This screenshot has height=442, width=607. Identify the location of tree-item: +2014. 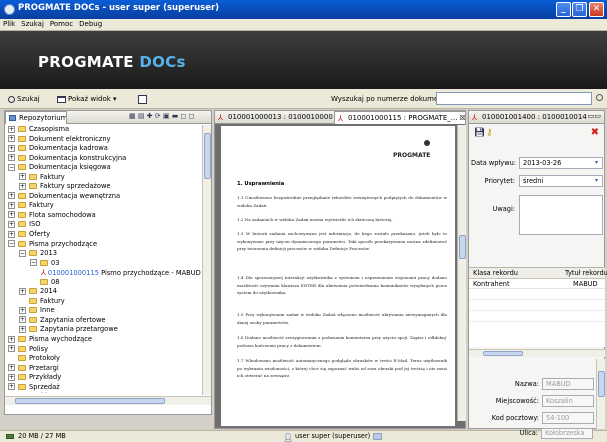
(103, 292).